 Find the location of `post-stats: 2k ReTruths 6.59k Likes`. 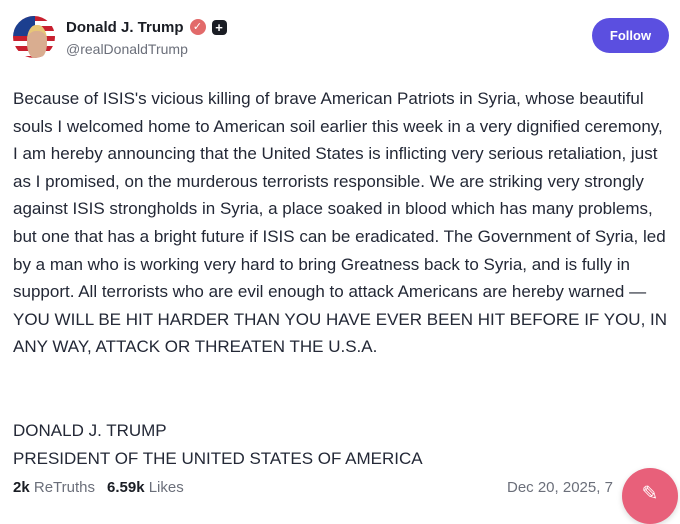

post-stats: 2k ReTruths 6.59k Likes is located at coordinates (98, 487).